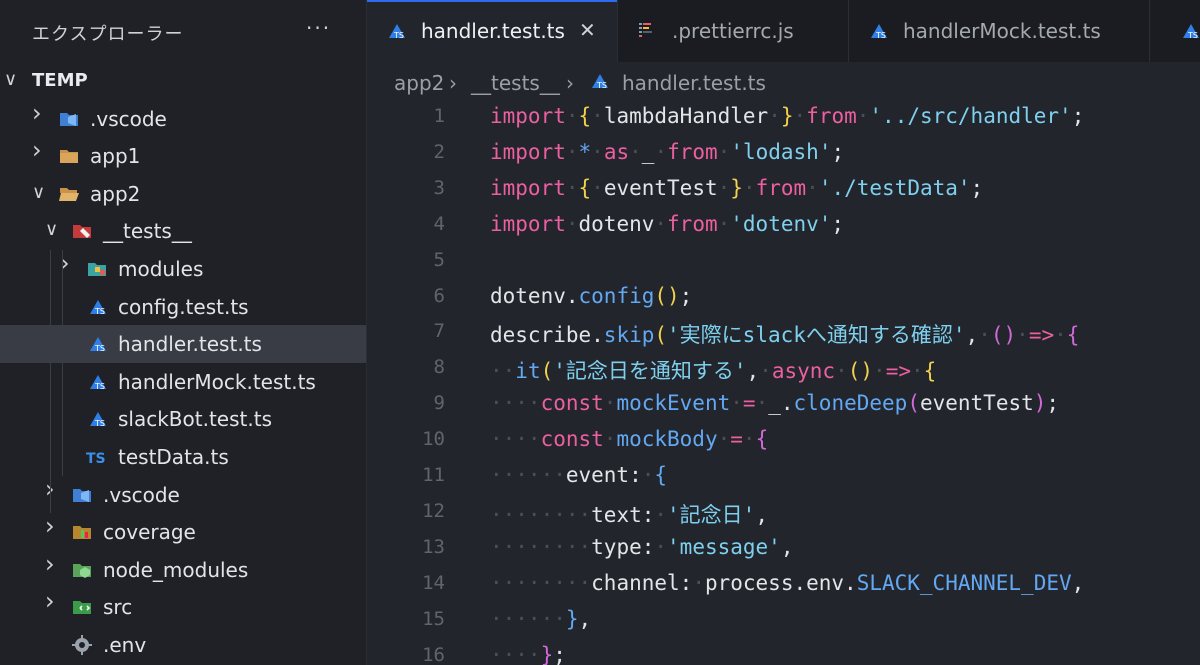 The height and width of the screenshot is (665, 1200). I want to click on breadcrumb-item: app2, so click(419, 83).